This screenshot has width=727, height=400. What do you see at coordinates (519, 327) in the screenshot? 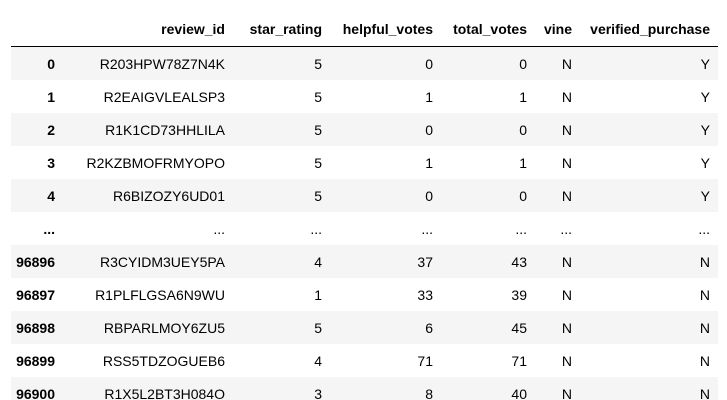
I see `cell-total-votes: 45` at bounding box center [519, 327].